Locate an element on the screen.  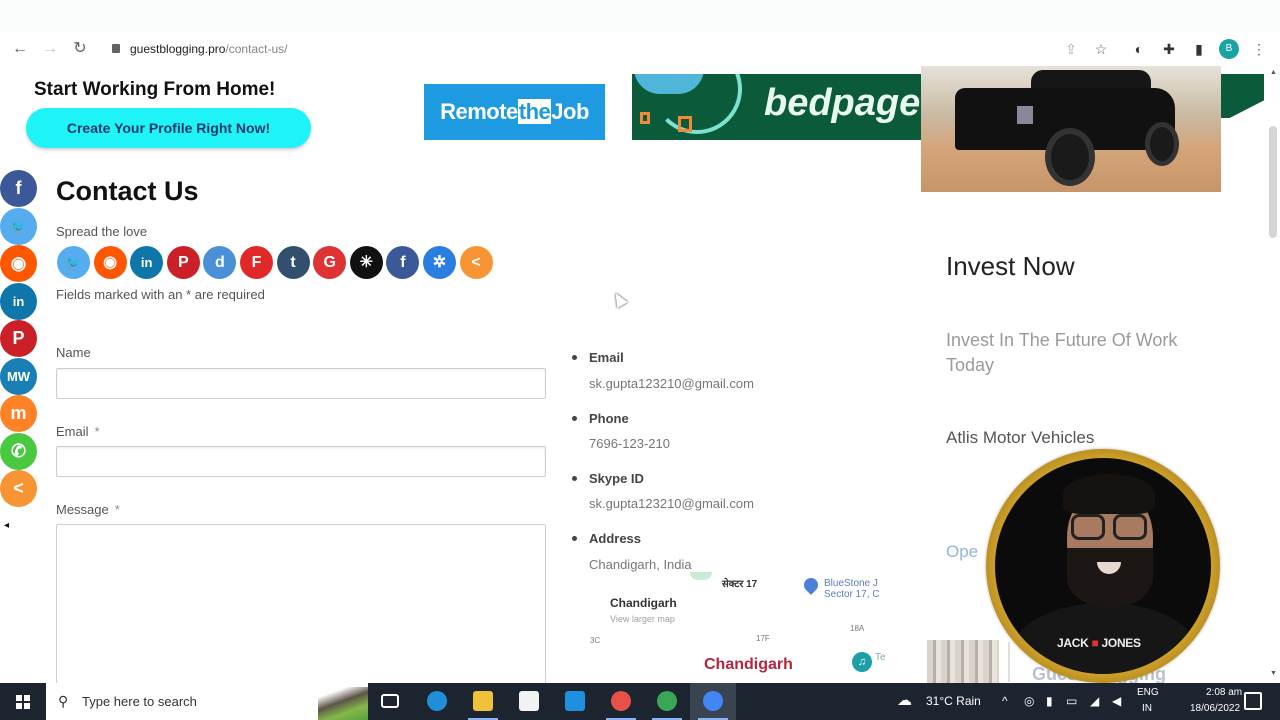
clock-date: 18/06/2022 is located at coordinates (1215, 708).